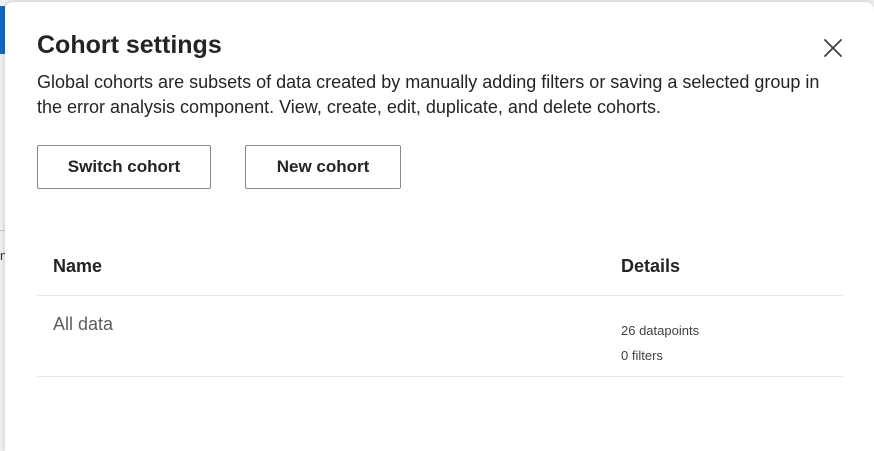 This screenshot has height=451, width=874. Describe the element at coordinates (642, 355) in the screenshot. I see `cohort-filters: 0 filters` at that location.